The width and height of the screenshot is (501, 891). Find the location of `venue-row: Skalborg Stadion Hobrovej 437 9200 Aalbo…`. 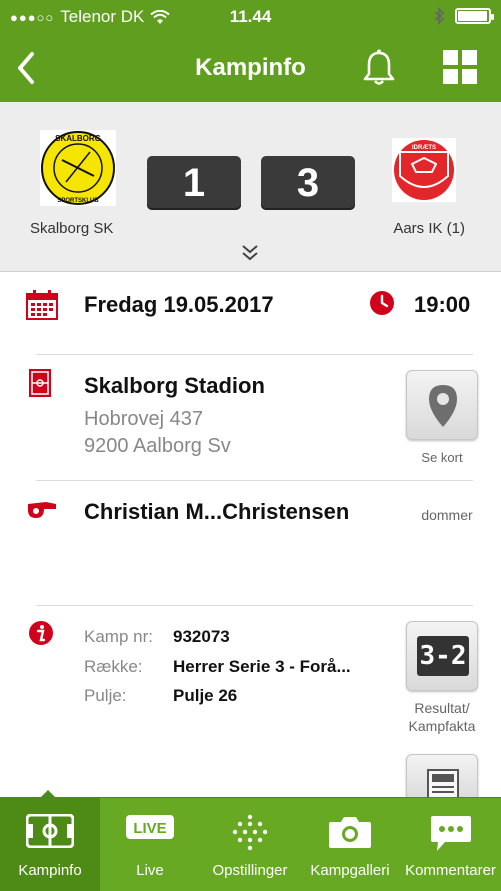

venue-row: Skalborg Stadion Hobrovej 437 9200 Aalbo… is located at coordinates (250, 417).